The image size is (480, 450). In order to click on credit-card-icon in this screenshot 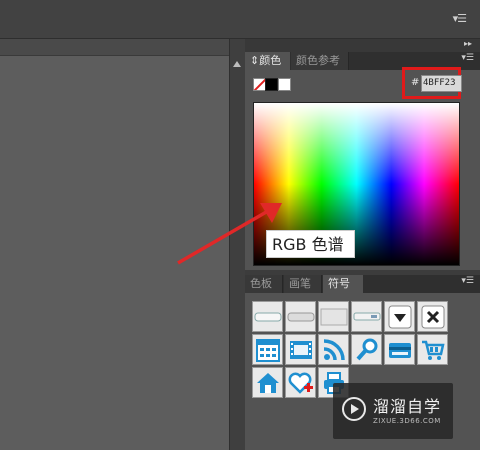, I will do `click(399, 349)`.